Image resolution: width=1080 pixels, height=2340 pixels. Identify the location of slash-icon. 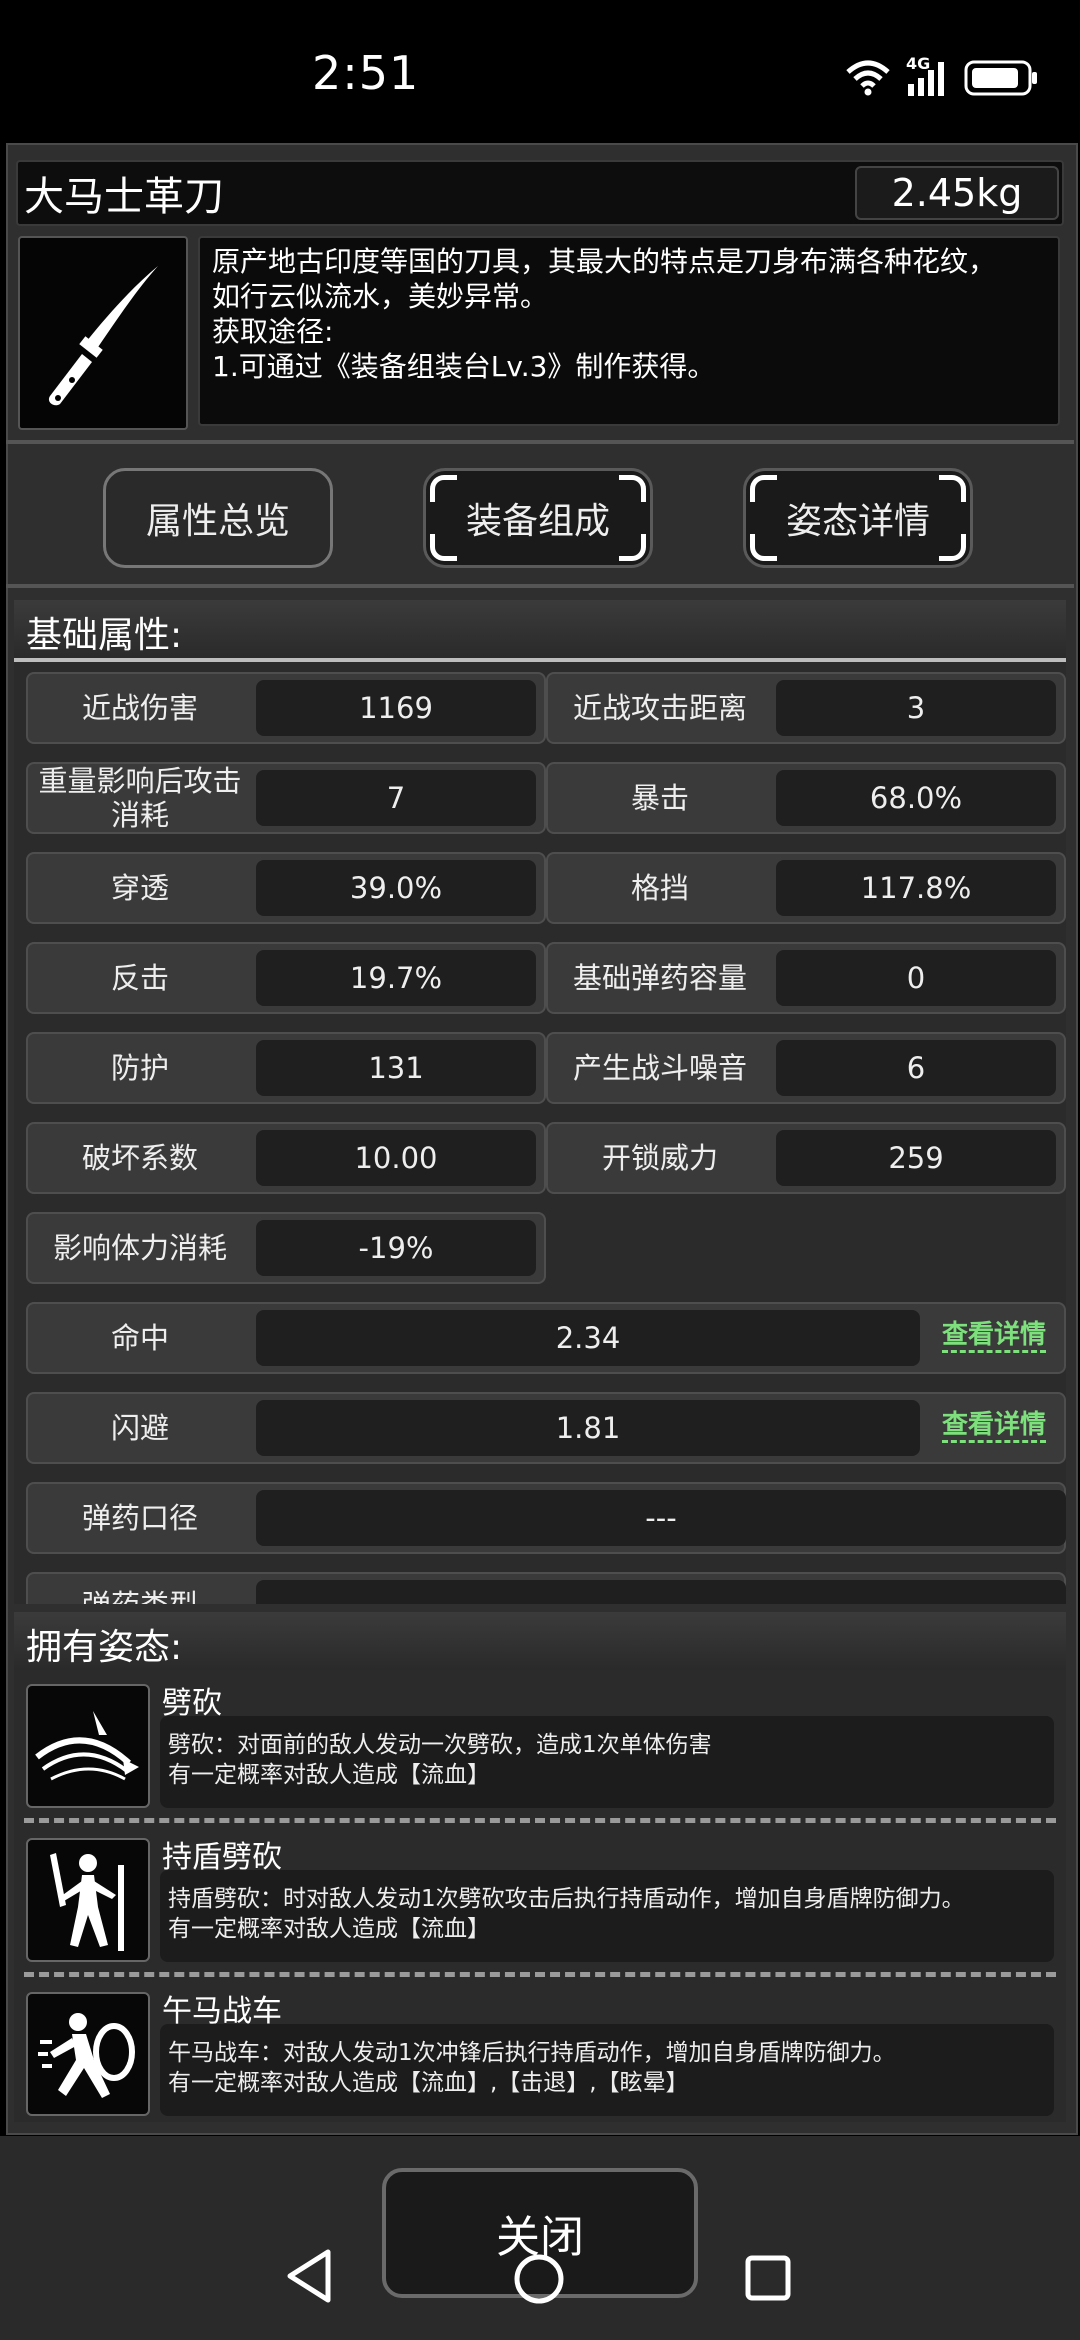
(87, 1746).